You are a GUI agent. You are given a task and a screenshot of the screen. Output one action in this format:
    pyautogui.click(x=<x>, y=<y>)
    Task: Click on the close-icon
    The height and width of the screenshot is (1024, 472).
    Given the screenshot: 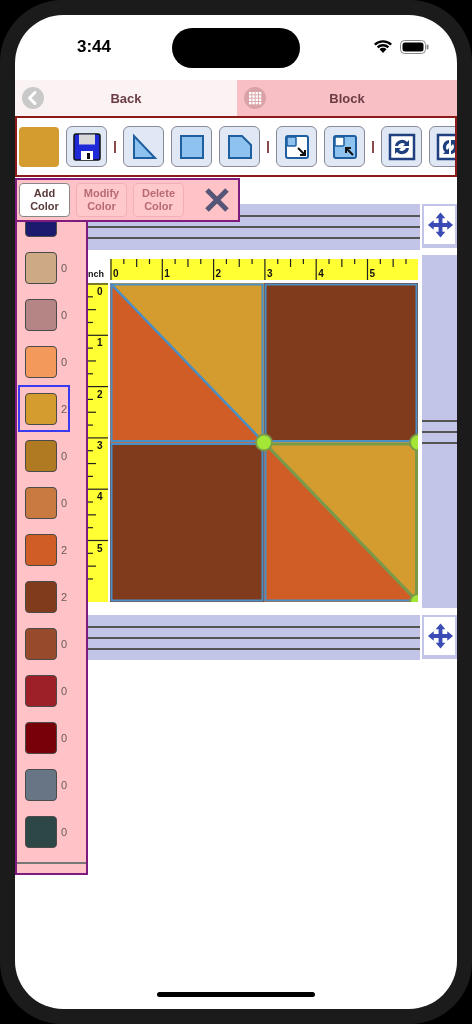 What is the action you would take?
    pyautogui.click(x=217, y=200)
    